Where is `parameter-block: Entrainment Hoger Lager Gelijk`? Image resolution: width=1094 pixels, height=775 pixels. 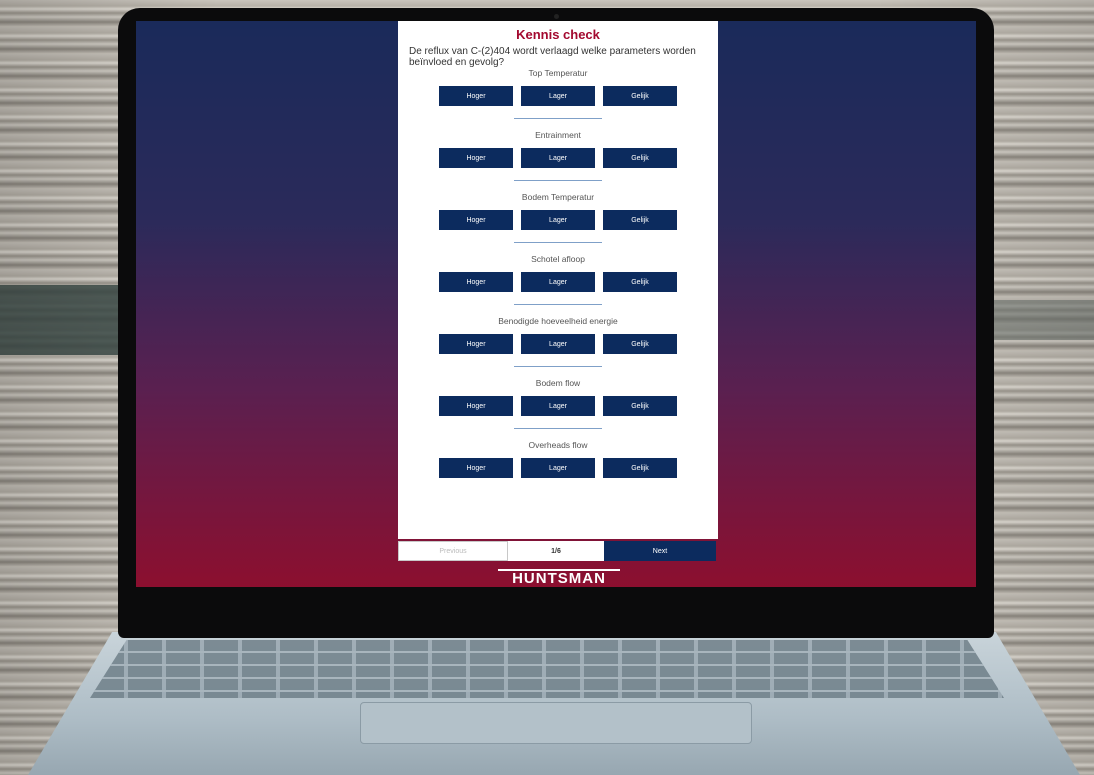
parameter-block: Entrainment Hoger Lager Gelijk is located at coordinates (558, 161).